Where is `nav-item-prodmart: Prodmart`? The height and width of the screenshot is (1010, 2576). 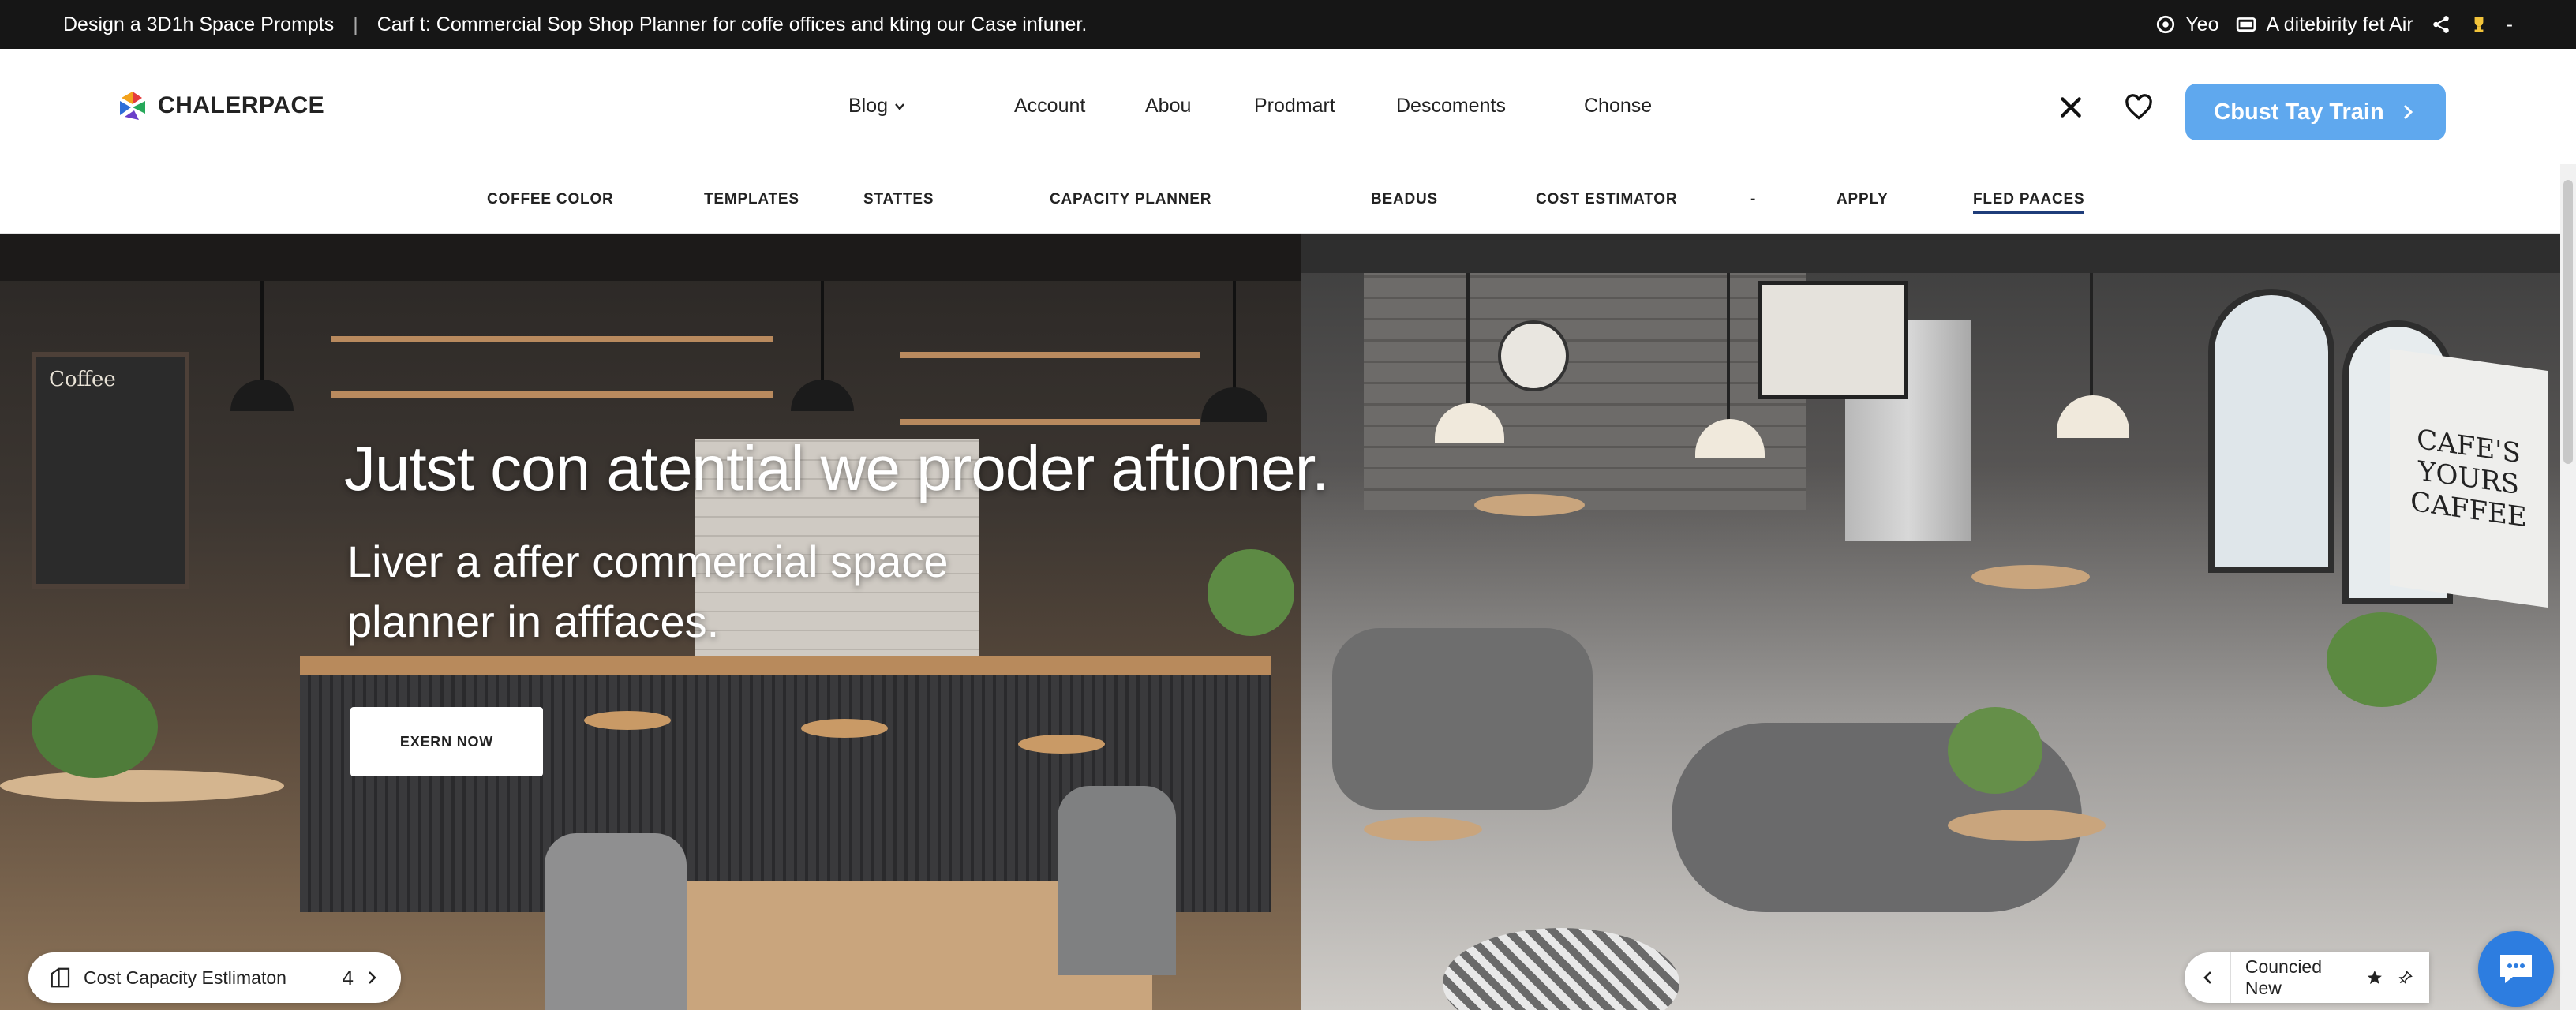 nav-item-prodmart: Prodmart is located at coordinates (1325, 106).